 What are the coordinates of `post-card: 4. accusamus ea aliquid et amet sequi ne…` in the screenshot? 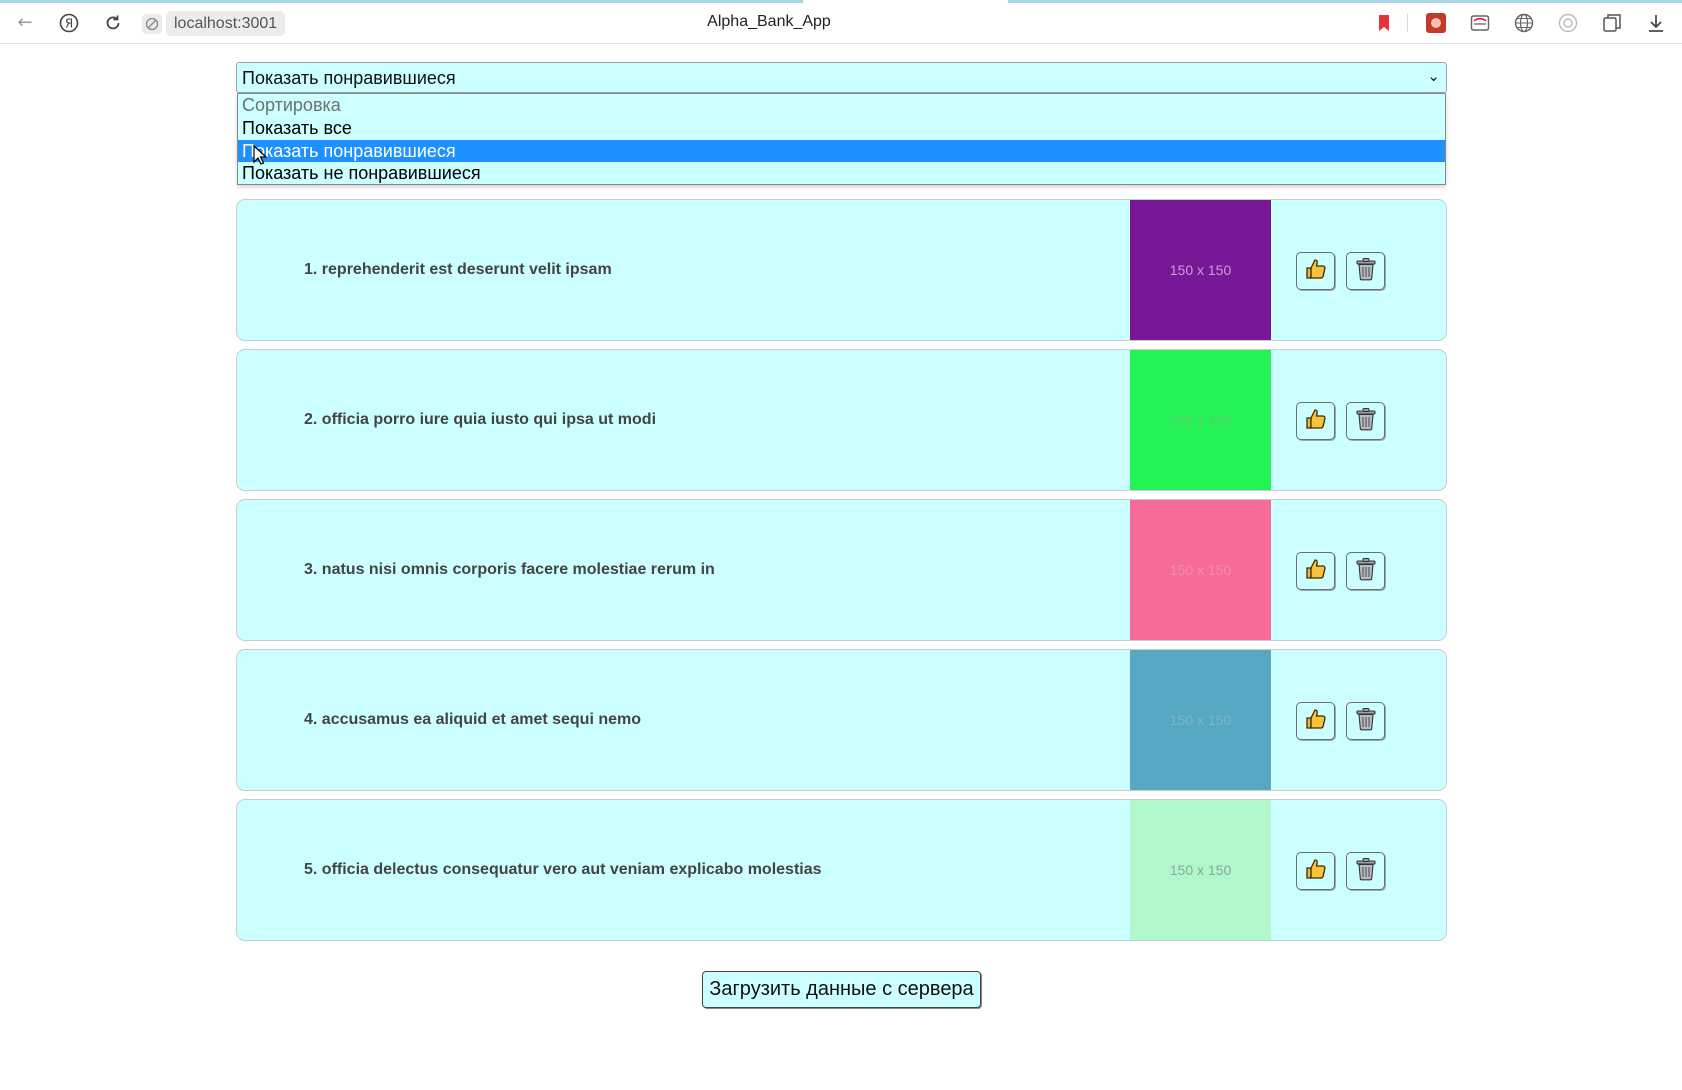 It's located at (841, 720).